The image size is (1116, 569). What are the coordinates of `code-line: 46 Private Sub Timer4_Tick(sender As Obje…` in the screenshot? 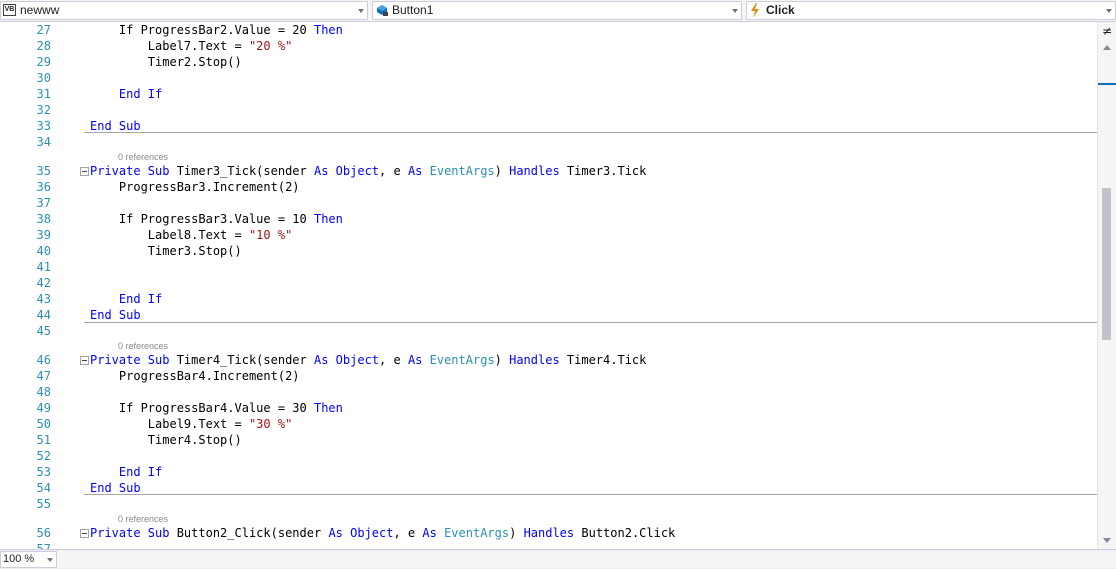 It's located at (548, 360).